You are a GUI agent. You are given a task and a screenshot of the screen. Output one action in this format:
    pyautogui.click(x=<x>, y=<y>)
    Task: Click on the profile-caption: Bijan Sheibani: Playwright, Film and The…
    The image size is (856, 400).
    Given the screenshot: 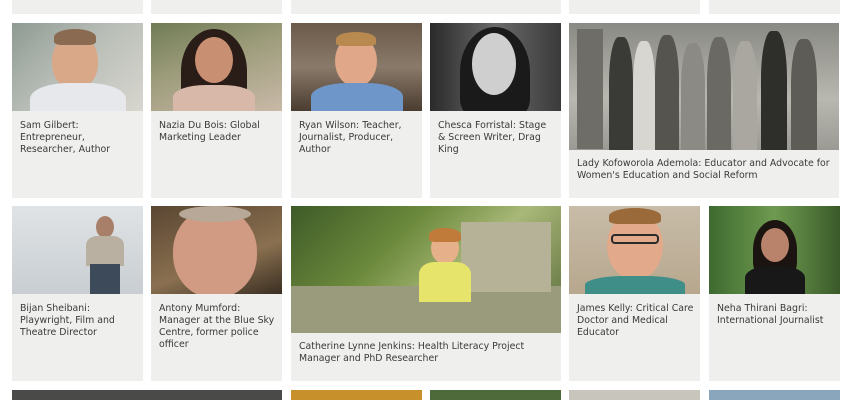 What is the action you would take?
    pyautogui.click(x=67, y=320)
    